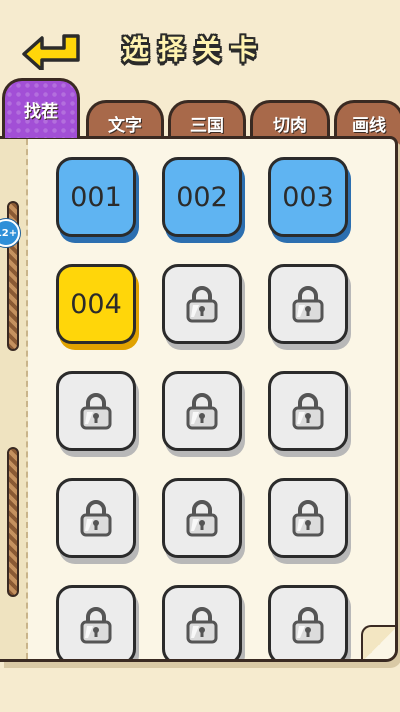 The image size is (400, 712). Describe the element at coordinates (194, 50) in the screenshot. I see `page-title: 选择关卡` at that location.